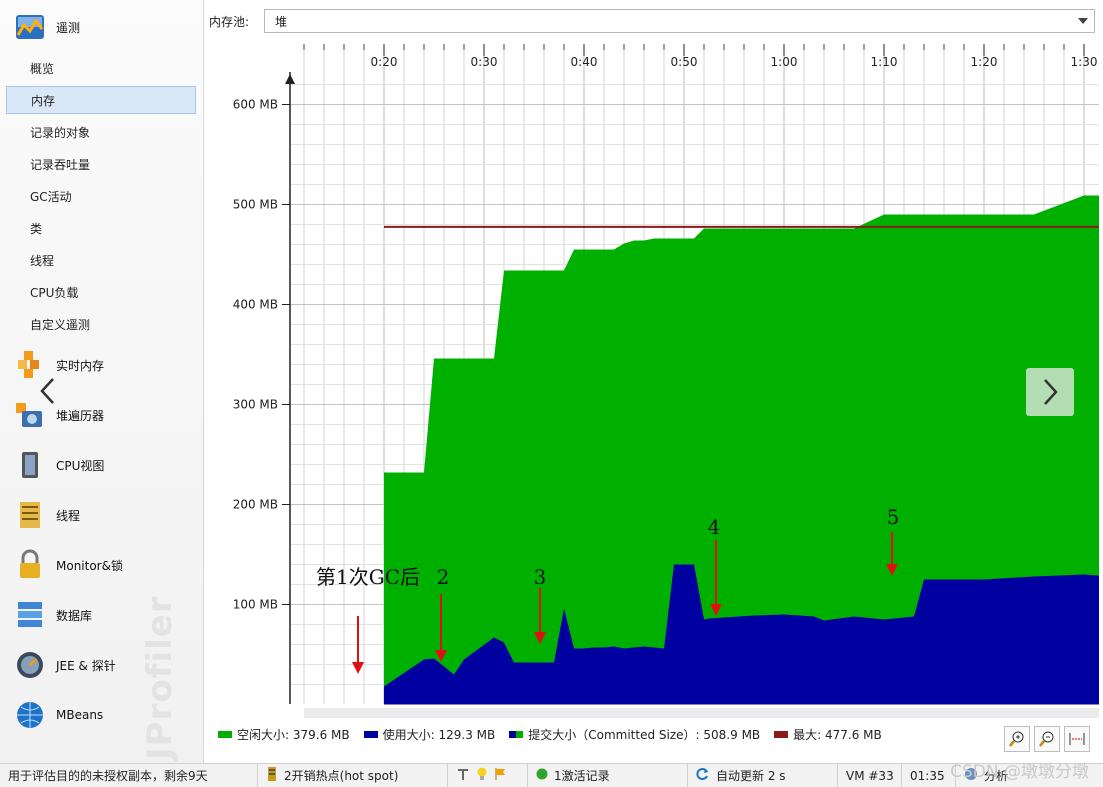  I want to click on license-text: 用于评估目的的未授权副本，剩余9天, so click(108, 776).